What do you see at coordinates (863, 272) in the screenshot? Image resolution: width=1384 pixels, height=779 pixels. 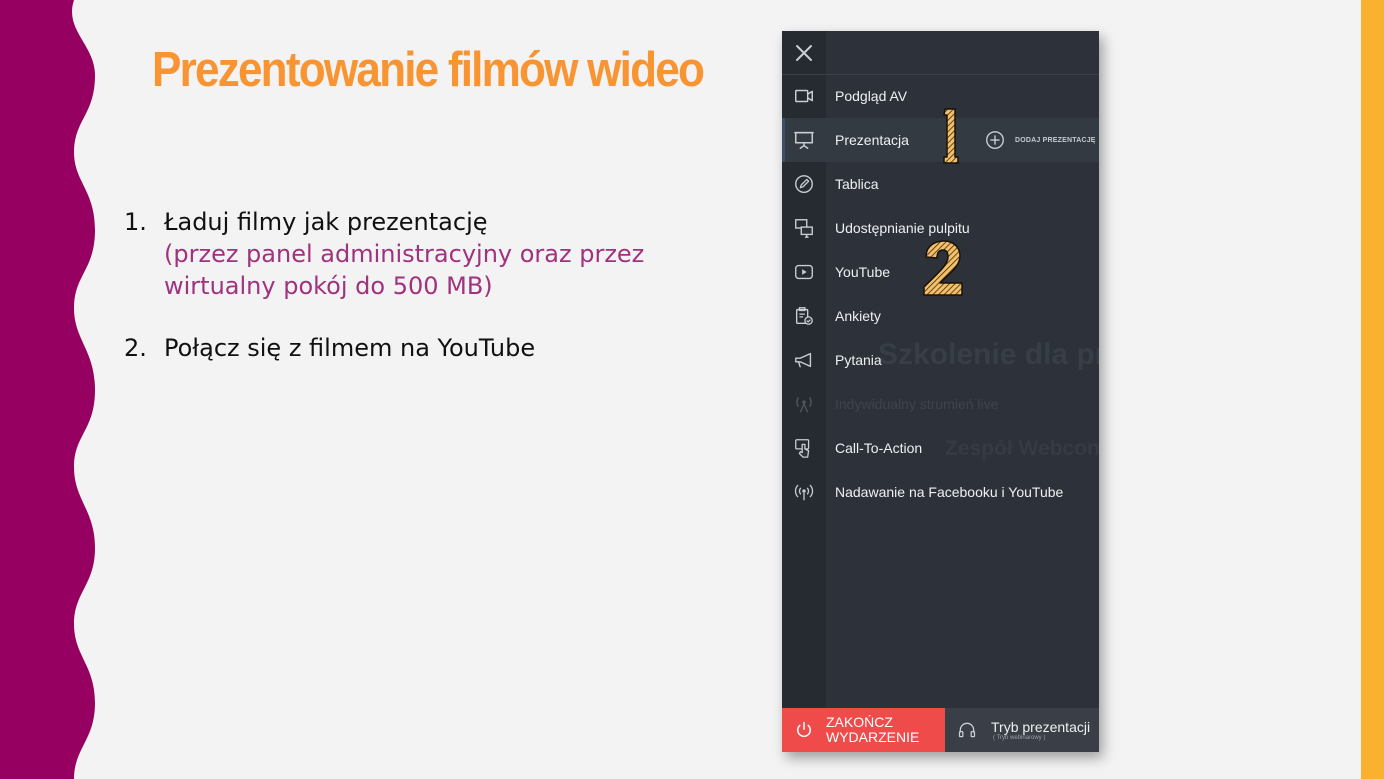 I see `menu-label: YouTube` at bounding box center [863, 272].